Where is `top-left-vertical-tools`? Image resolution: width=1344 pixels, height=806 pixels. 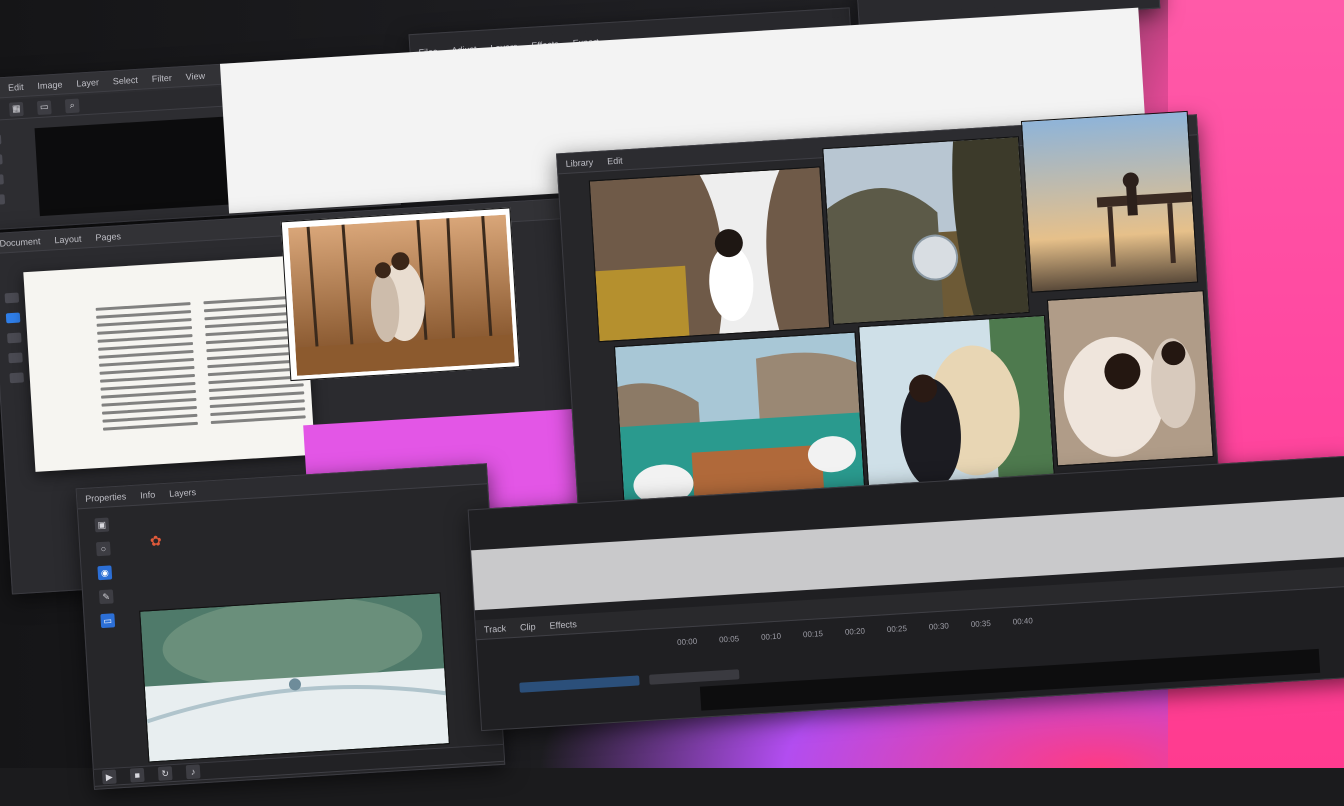
top-left-vertical-tools is located at coordinates (5, 170).